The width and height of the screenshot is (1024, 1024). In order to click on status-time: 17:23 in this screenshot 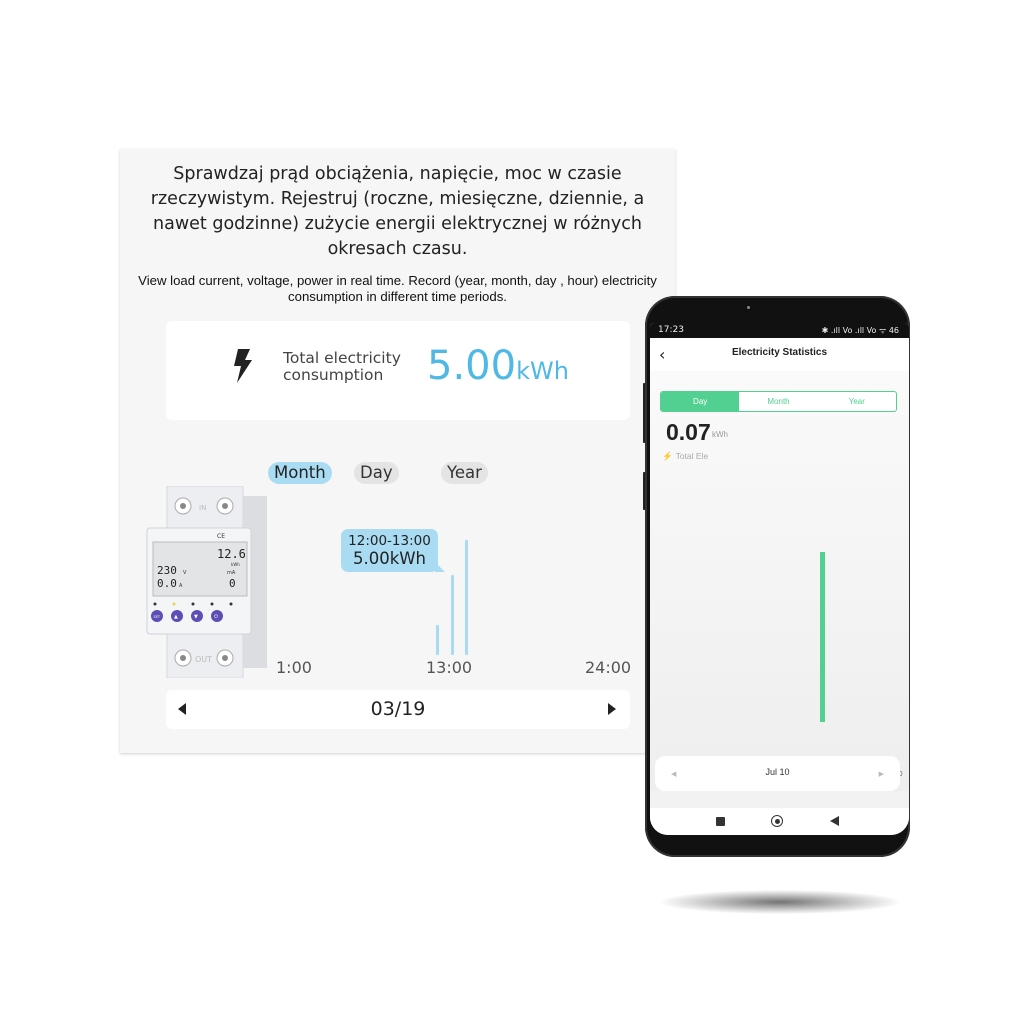, I will do `click(671, 330)`.